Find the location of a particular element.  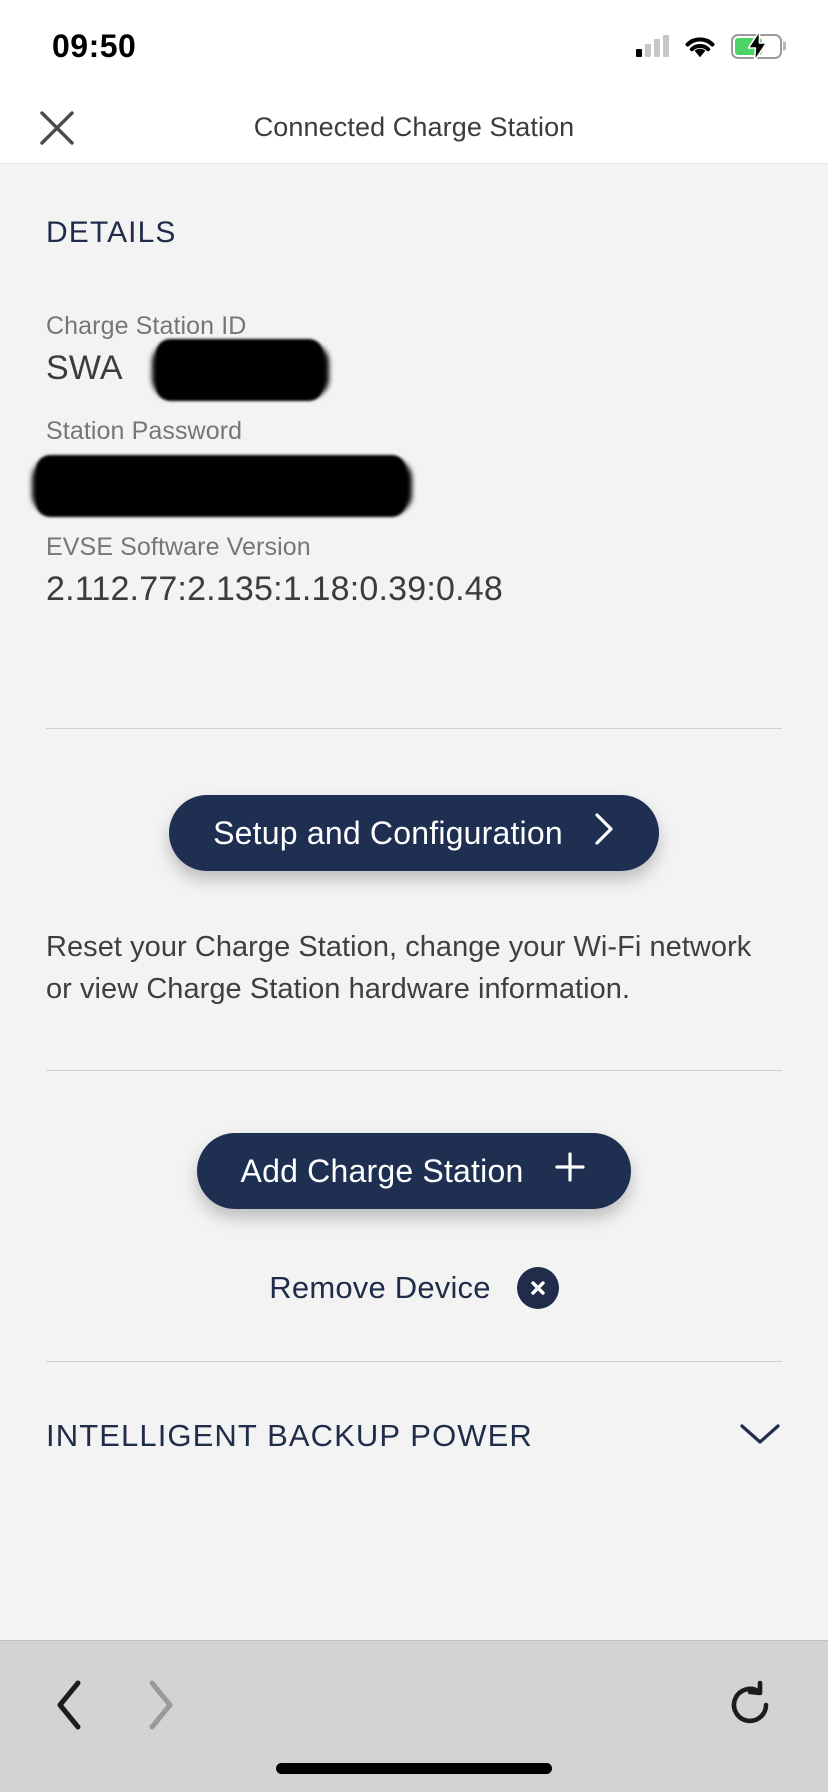

page-title: Connected Charge Station is located at coordinates (414, 127).